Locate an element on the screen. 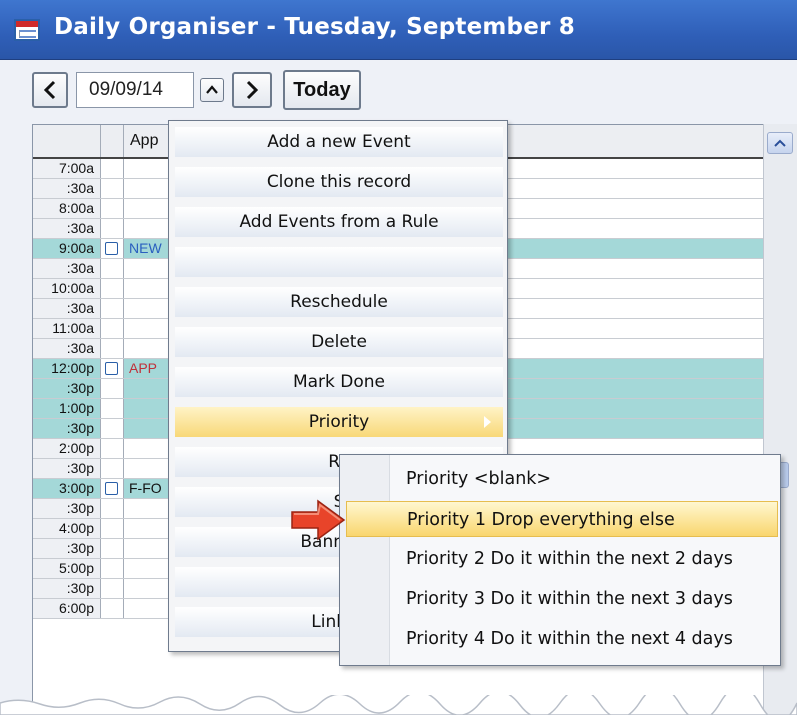 Image resolution: width=797 pixels, height=715 pixels. date-picker-button is located at coordinates (212, 90).